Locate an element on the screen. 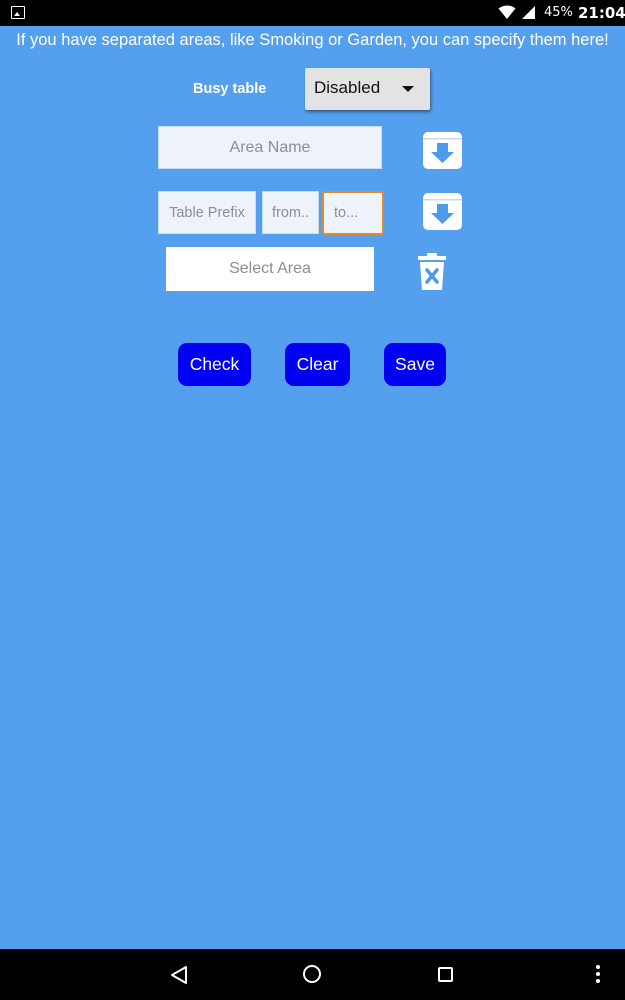  image-notification-icon is located at coordinates (18, 12).